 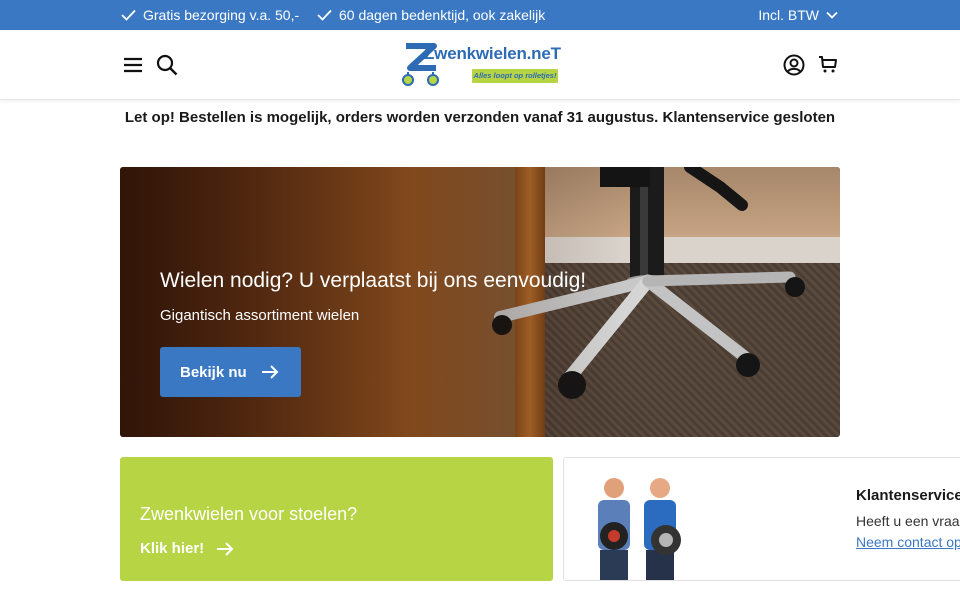 I want to click on menu-button, so click(x=133, y=65).